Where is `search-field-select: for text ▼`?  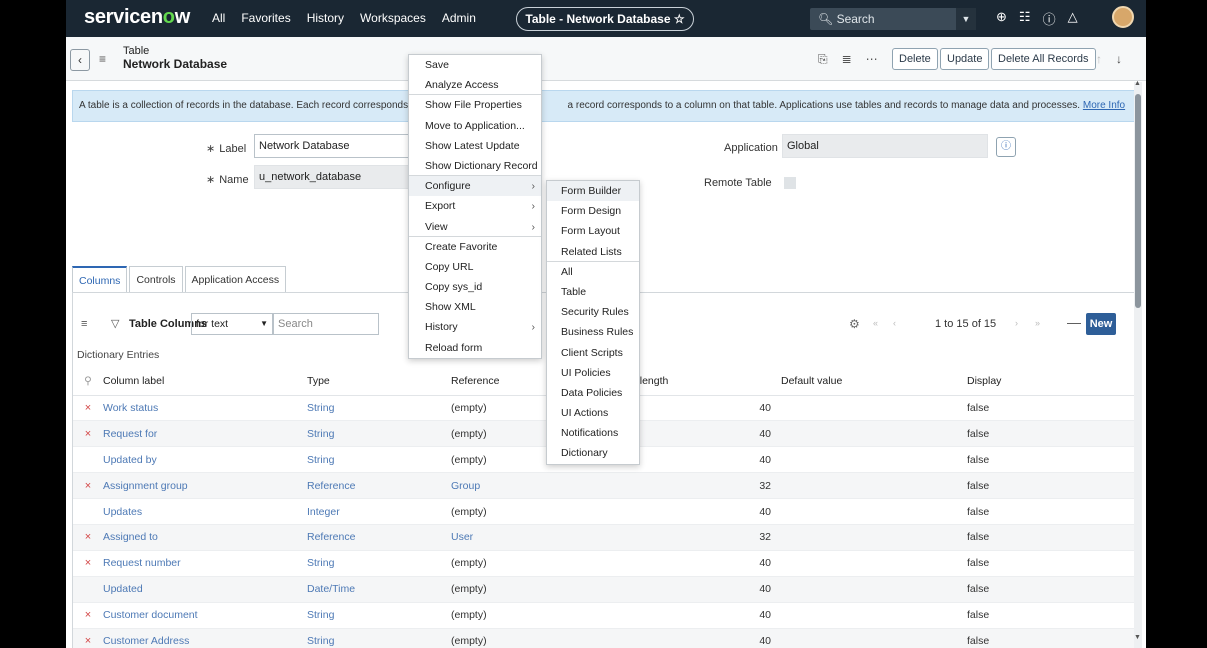 search-field-select: for text ▼ is located at coordinates (232, 324).